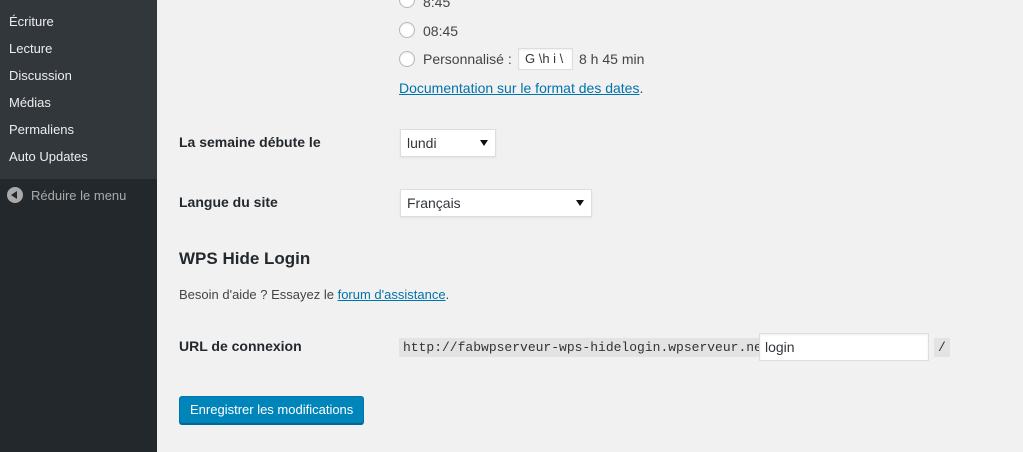 The width and height of the screenshot is (1023, 452). Describe the element at coordinates (240, 346) in the screenshot. I see `login-url-label: URL de connexion` at that location.